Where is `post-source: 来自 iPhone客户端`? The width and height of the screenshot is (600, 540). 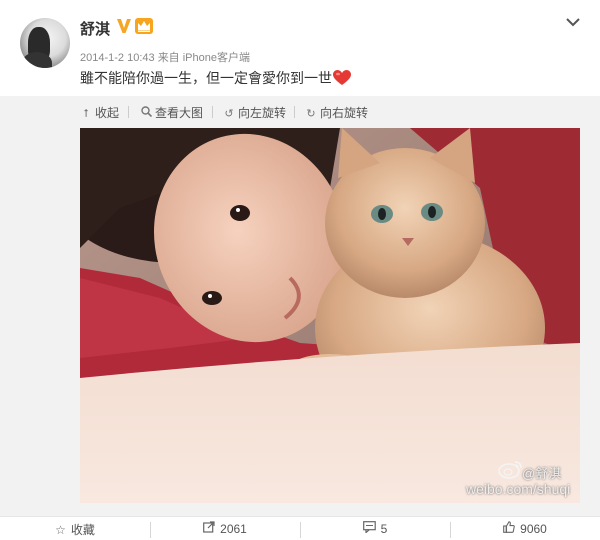 post-source: 来自 iPhone客户端 is located at coordinates (203, 58).